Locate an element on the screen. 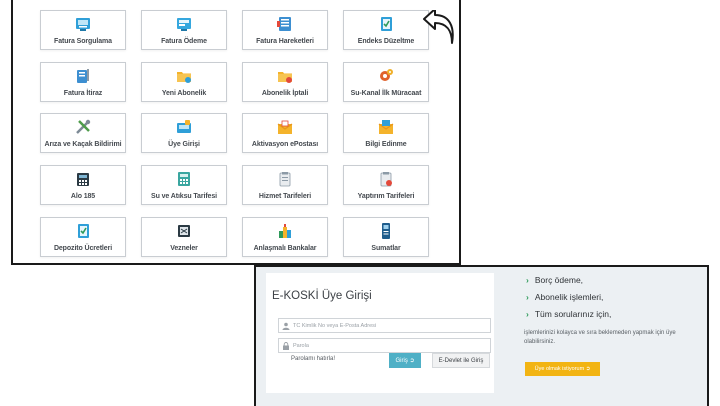  tile-sumatlar: Sumatlar is located at coordinates (386, 237).